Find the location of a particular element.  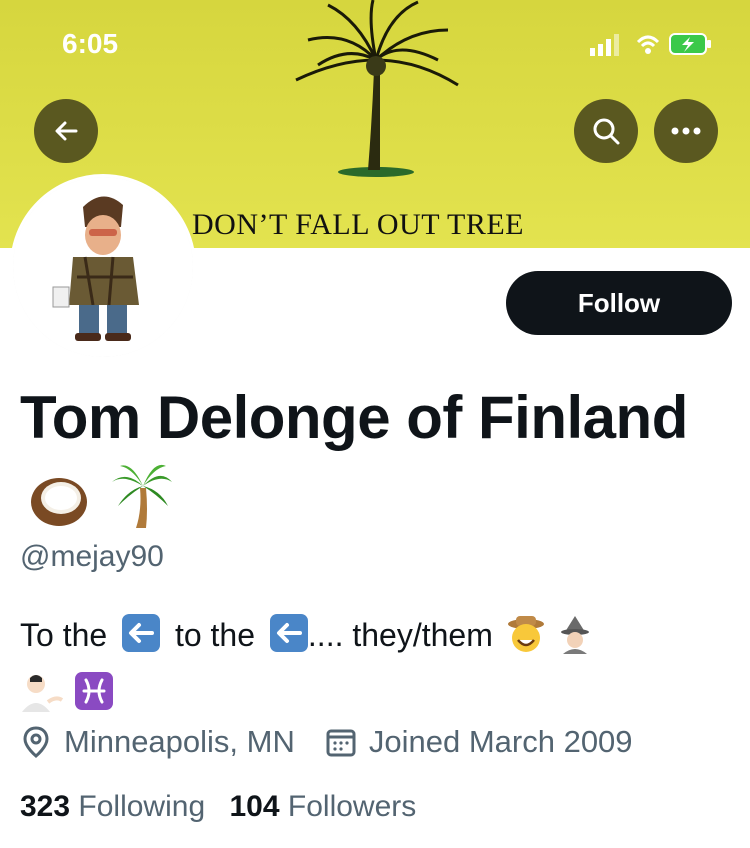

person-tipping-hand-emoji is located at coordinates (42, 699).